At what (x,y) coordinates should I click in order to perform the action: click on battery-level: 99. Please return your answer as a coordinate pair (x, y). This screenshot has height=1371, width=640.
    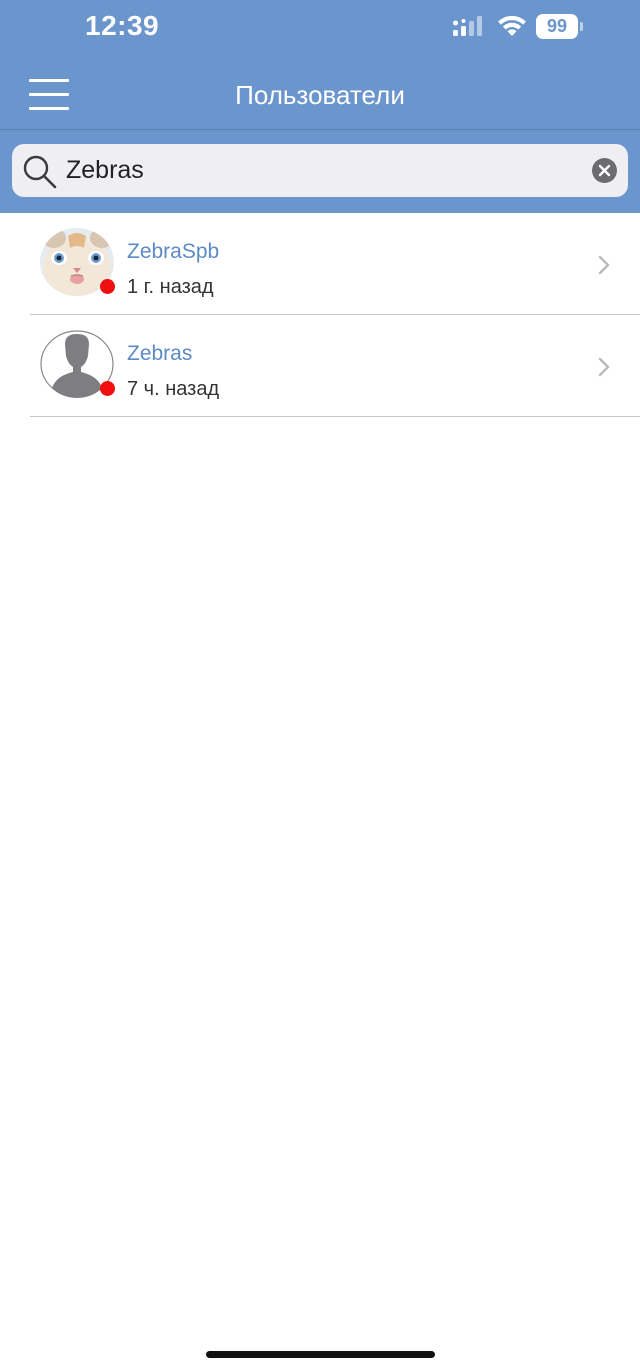
    Looking at the image, I should click on (557, 26).